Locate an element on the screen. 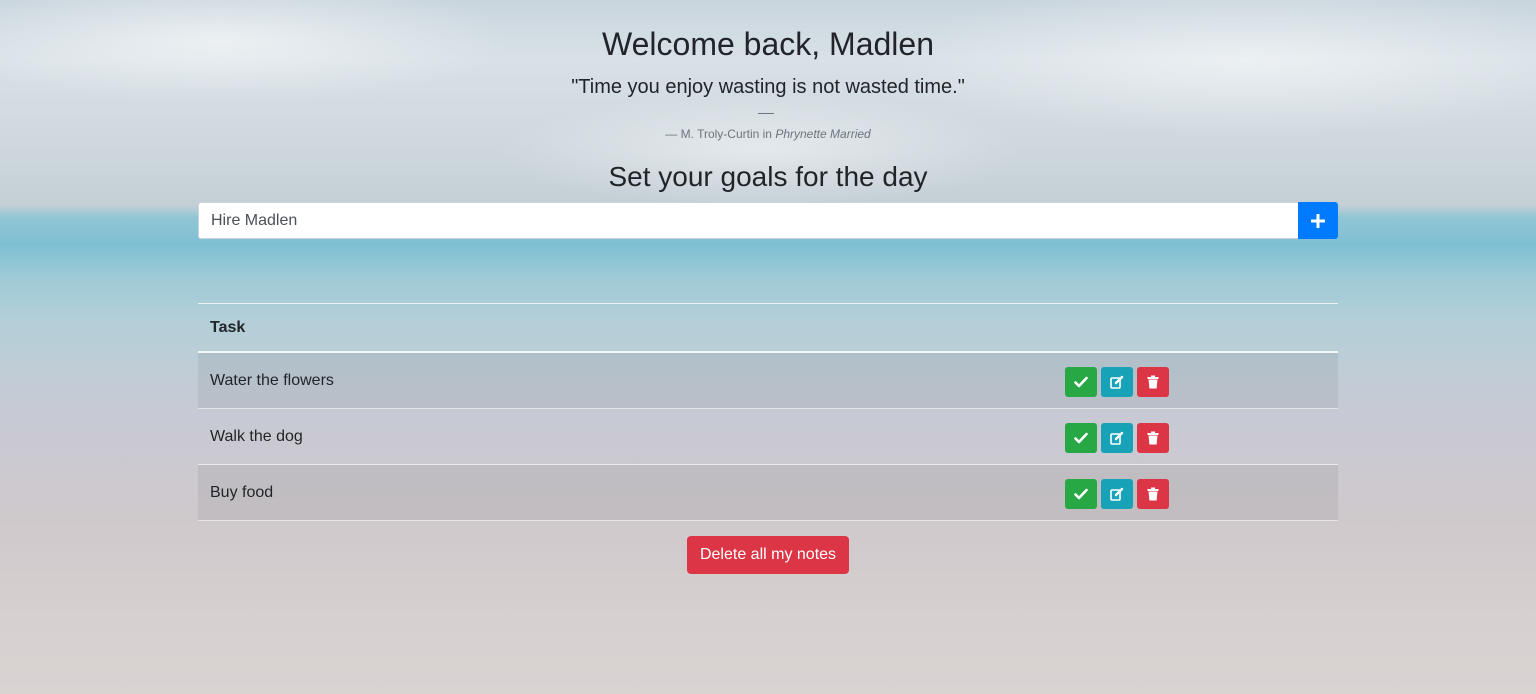 The image size is (1536, 694). goal-input-group is located at coordinates (768, 220).